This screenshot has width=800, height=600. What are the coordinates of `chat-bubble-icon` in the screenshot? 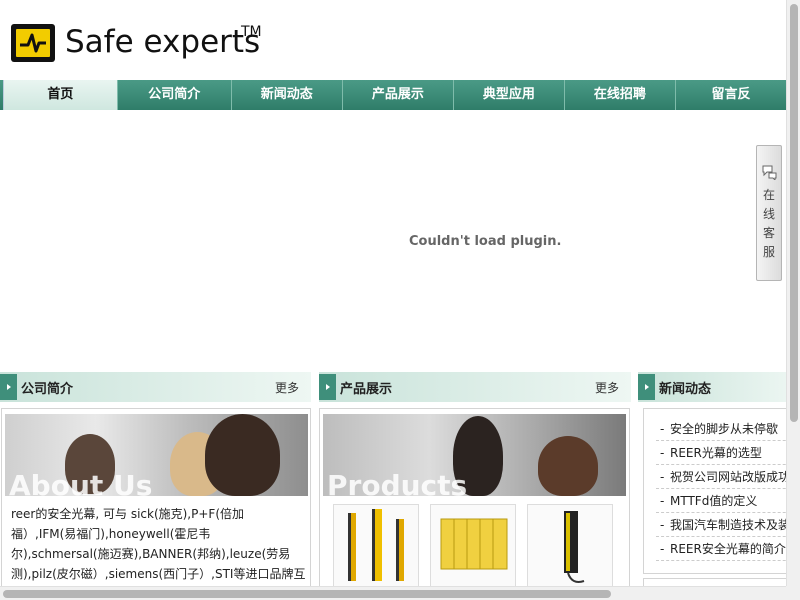 It's located at (769, 172).